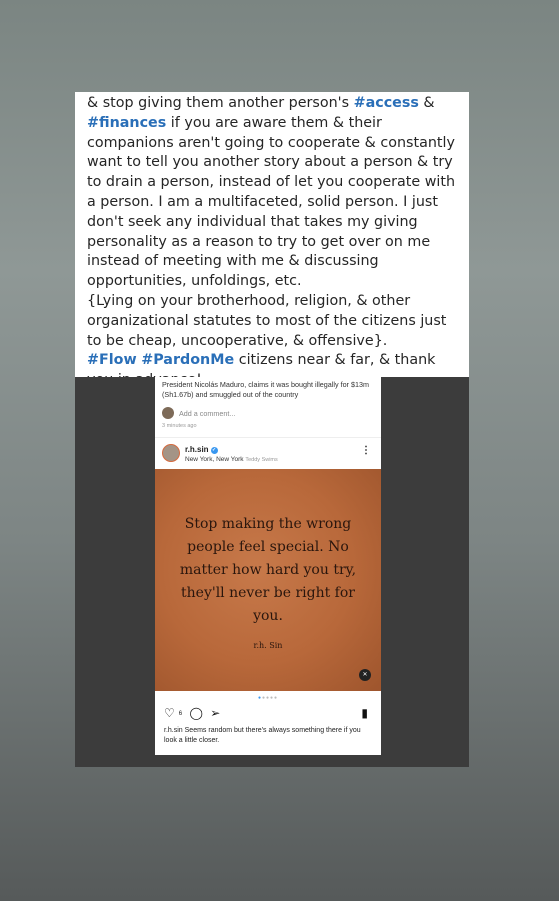 The width and height of the screenshot is (559, 901). What do you see at coordinates (220, 103) in the screenshot?
I see `text-segment: & stop giving them another person's` at bounding box center [220, 103].